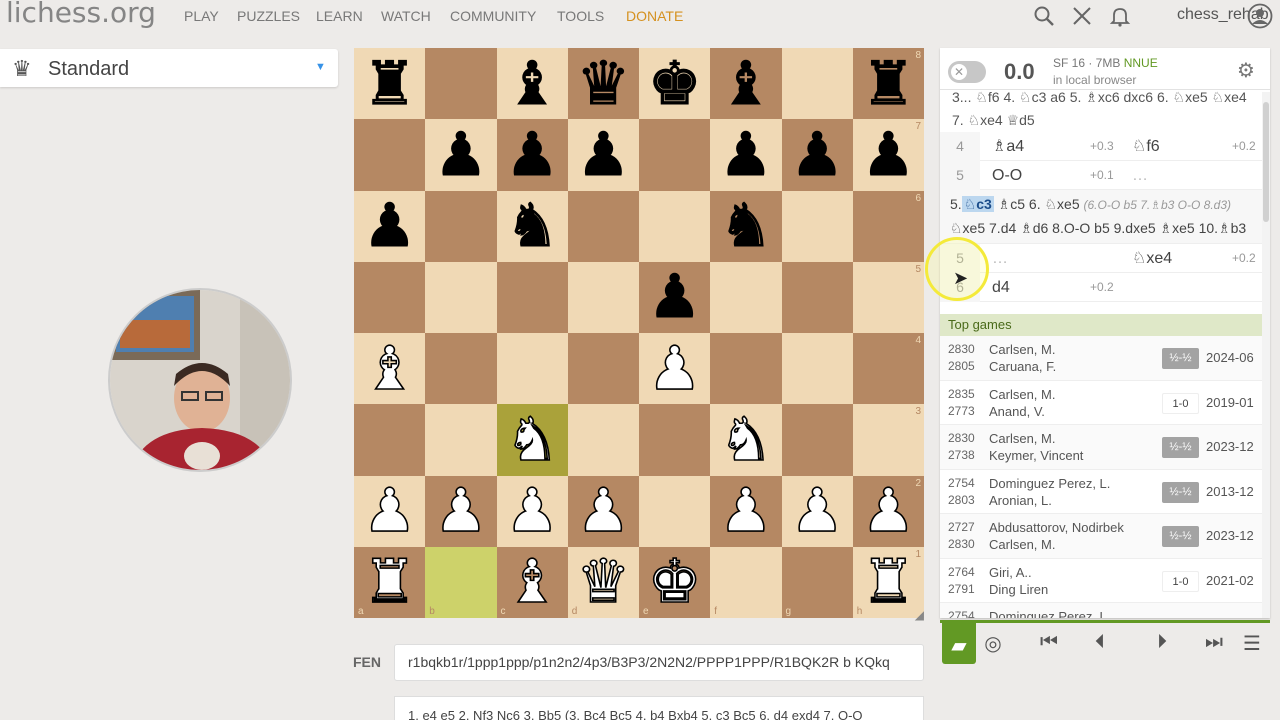 The height and width of the screenshot is (720, 1280). What do you see at coordinates (1266, 355) in the screenshot?
I see `scrollbar` at bounding box center [1266, 355].